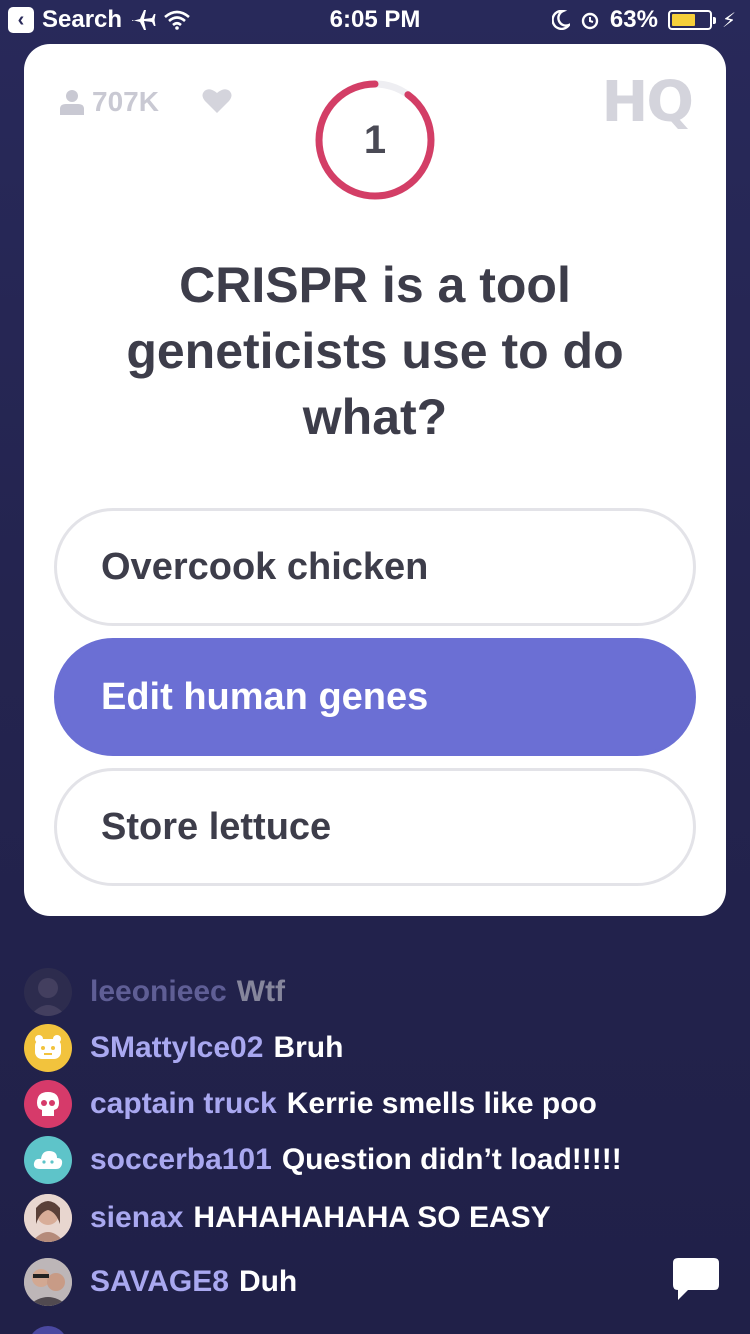  Describe the element at coordinates (137, 1217) in the screenshot. I see `chat-username: sienax` at that location.